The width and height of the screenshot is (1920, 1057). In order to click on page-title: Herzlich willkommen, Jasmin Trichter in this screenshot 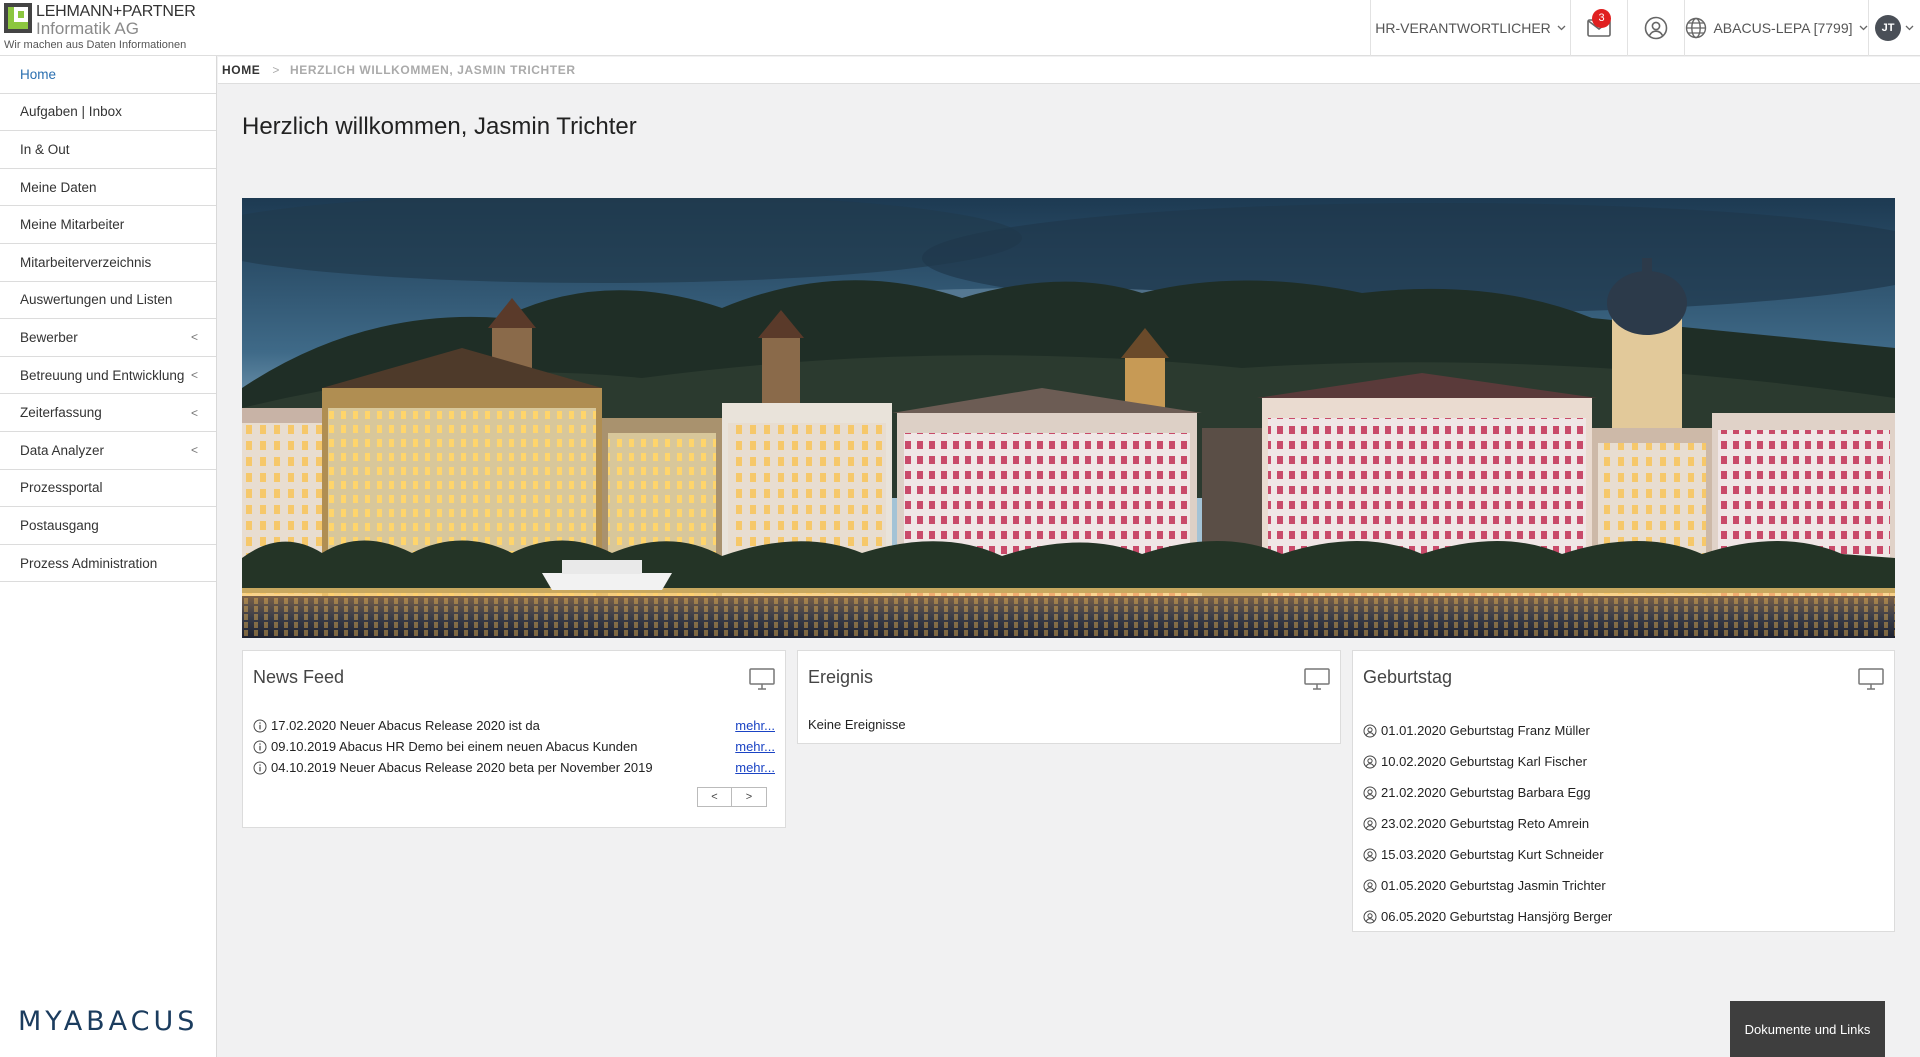, I will do `click(439, 126)`.